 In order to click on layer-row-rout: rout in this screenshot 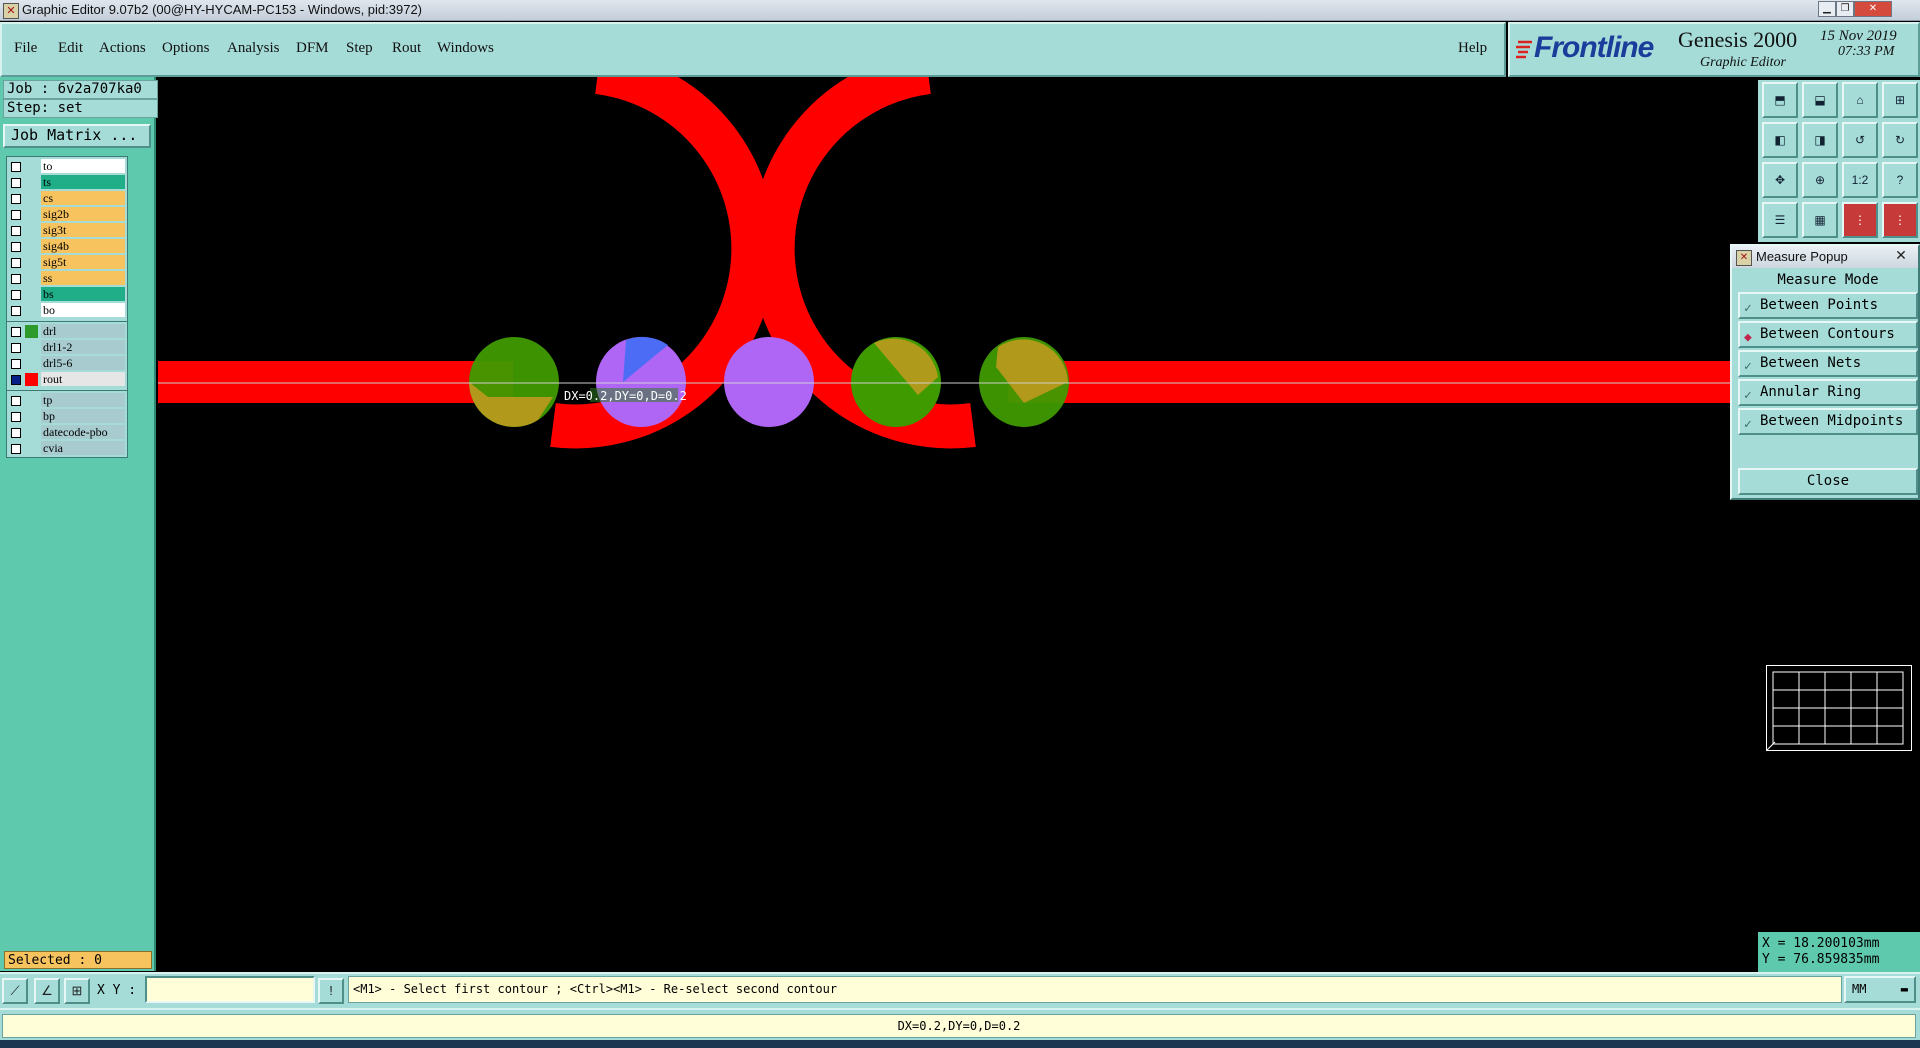, I will do `click(67, 379)`.